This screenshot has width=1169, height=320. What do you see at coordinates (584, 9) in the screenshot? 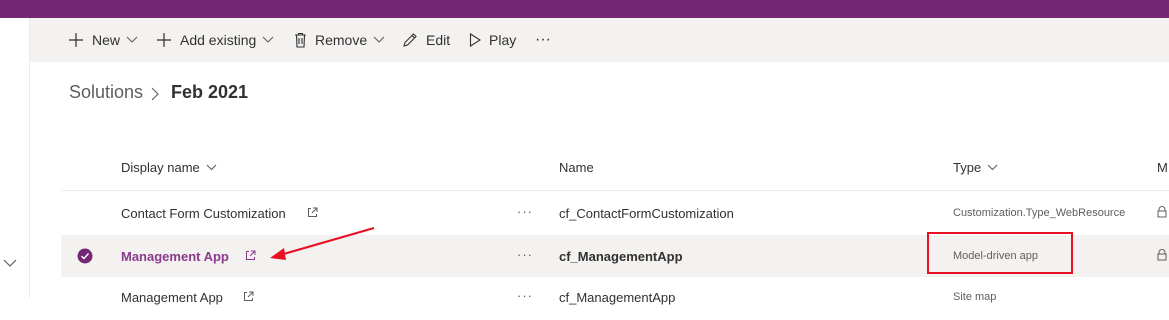
I see `app-header-bar` at bounding box center [584, 9].